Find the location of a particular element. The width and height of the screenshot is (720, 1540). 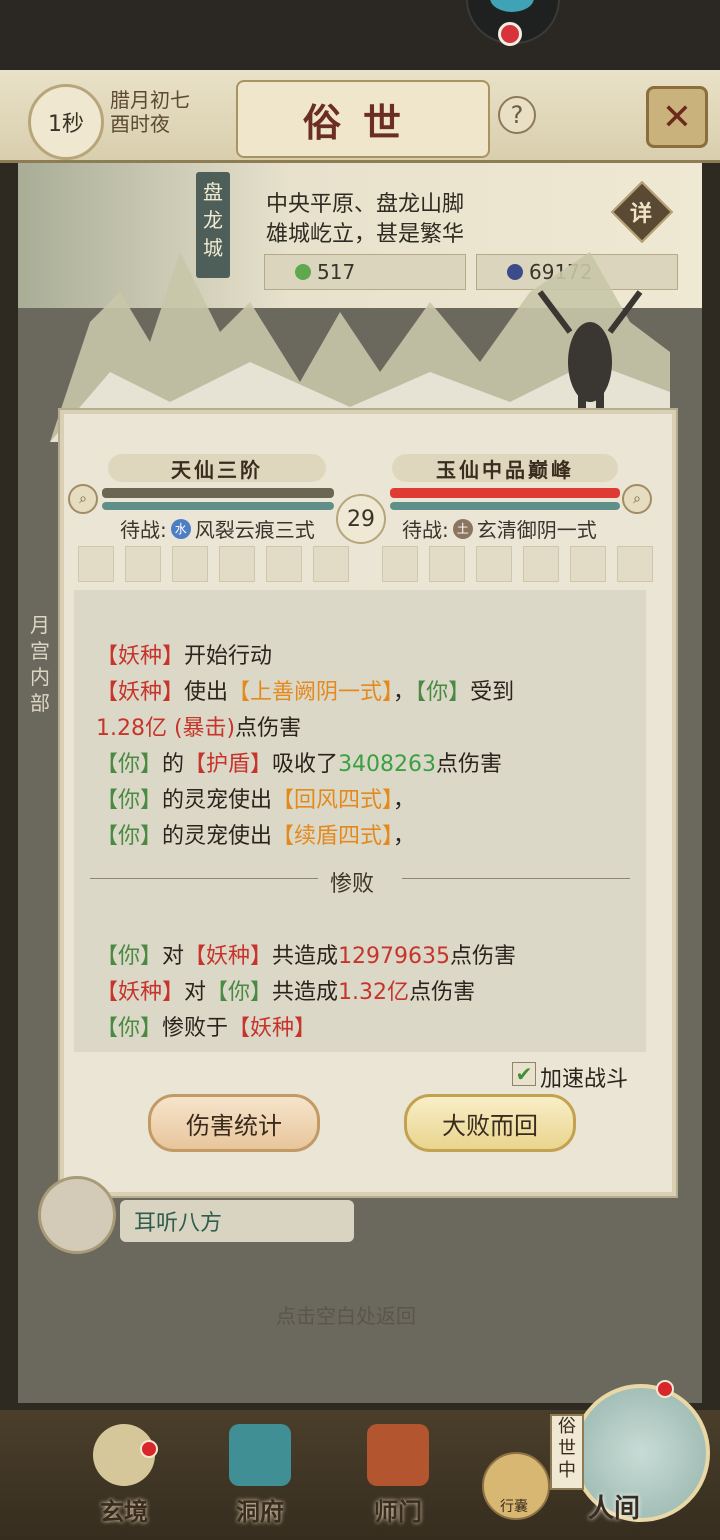

enemy-rank: 玉仙中品巅峰 is located at coordinates (505, 468).